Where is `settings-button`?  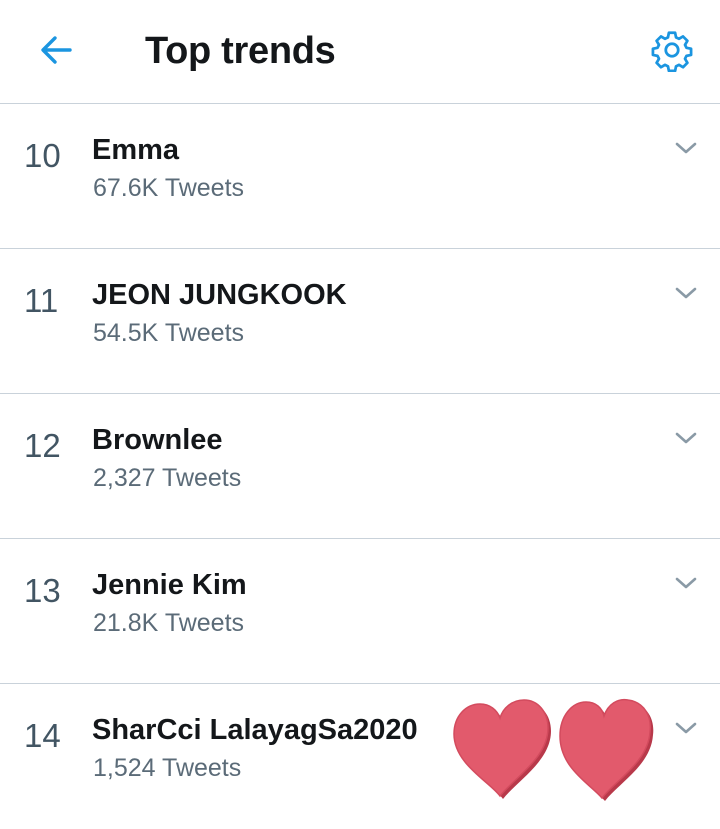 settings-button is located at coordinates (672, 50).